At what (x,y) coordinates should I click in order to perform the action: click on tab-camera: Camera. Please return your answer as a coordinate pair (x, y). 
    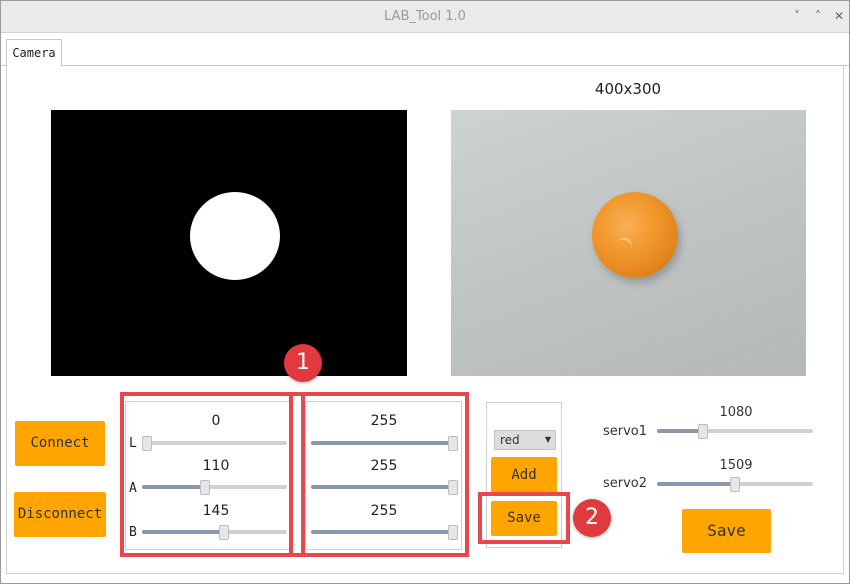
    Looking at the image, I should click on (34, 53).